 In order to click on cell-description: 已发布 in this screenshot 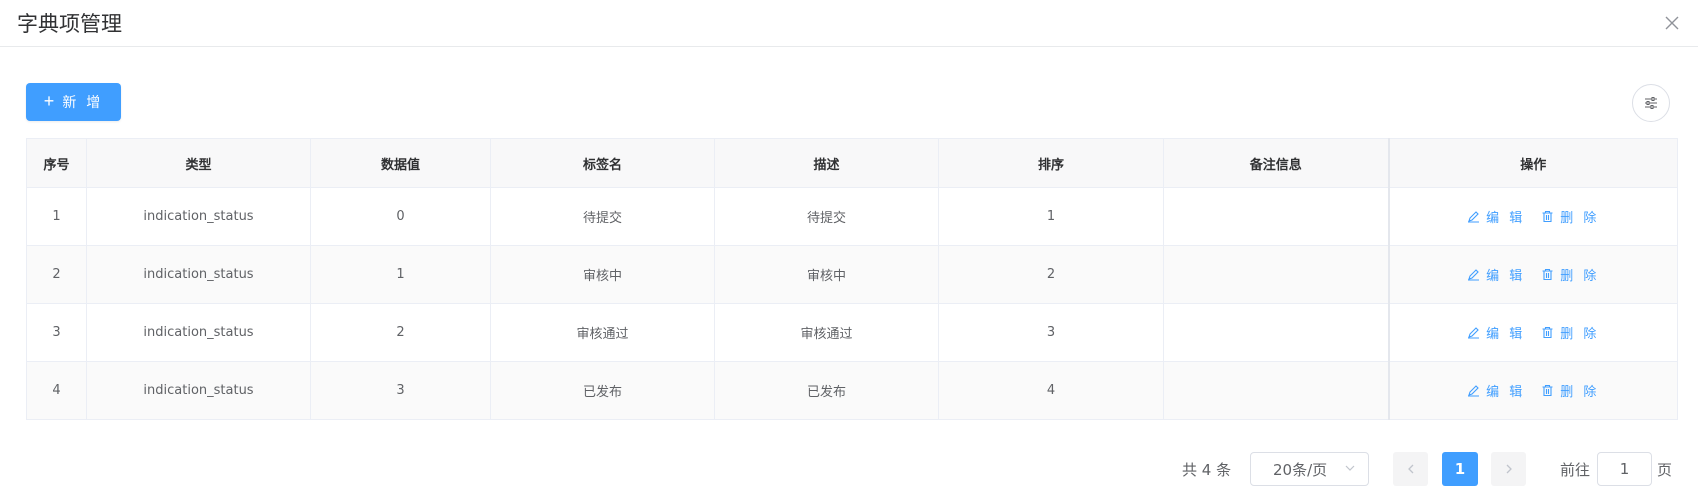, I will do `click(826, 390)`.